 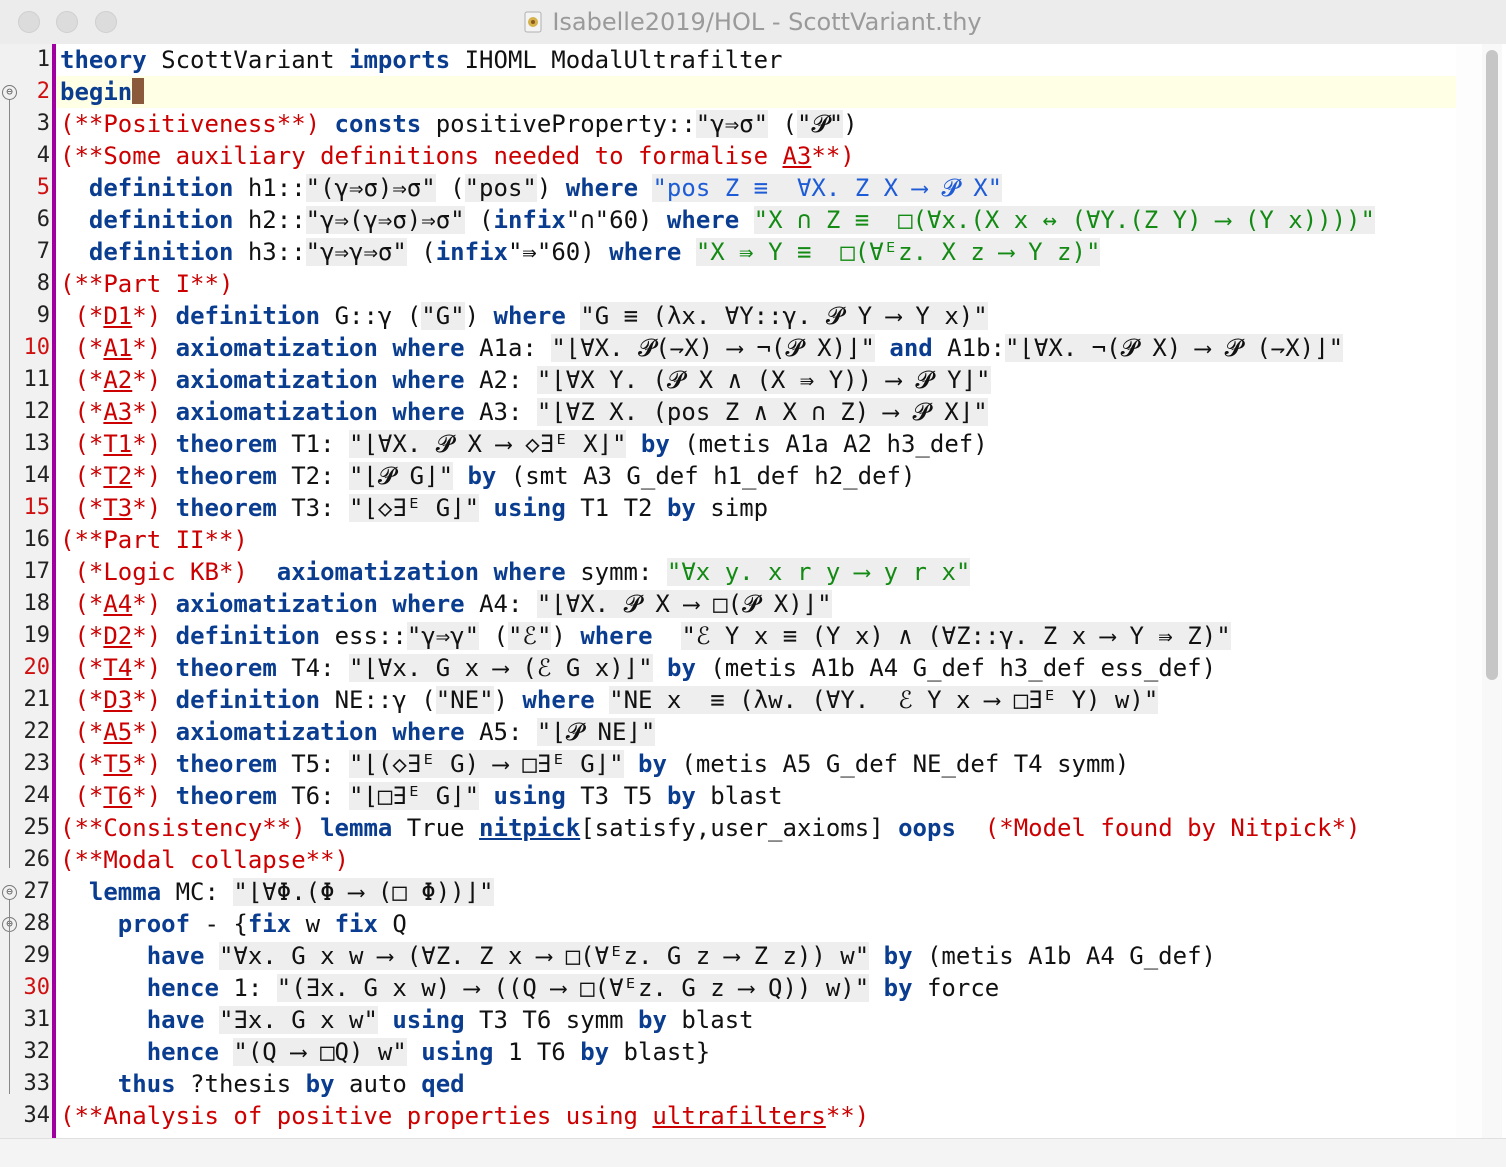 I want to click on line-number: 14, so click(x=37, y=475).